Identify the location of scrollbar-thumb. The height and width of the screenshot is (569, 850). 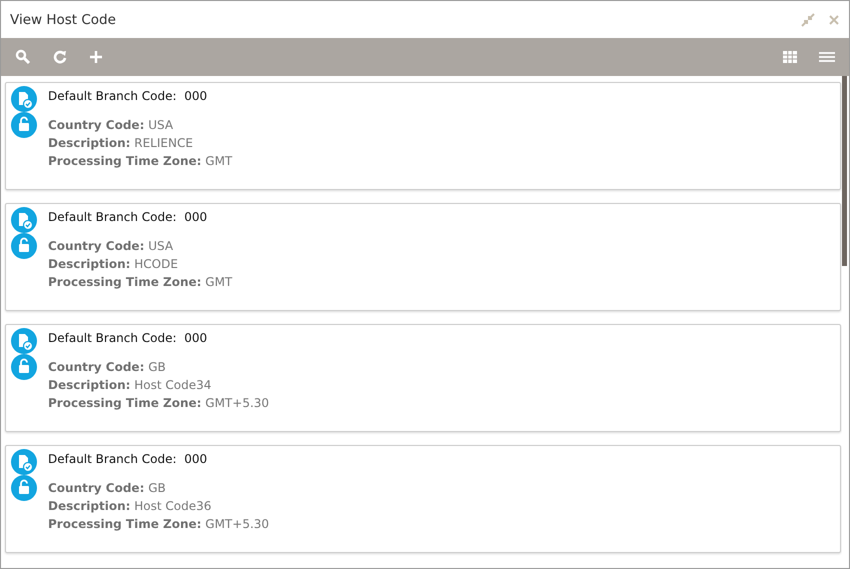
(844, 171).